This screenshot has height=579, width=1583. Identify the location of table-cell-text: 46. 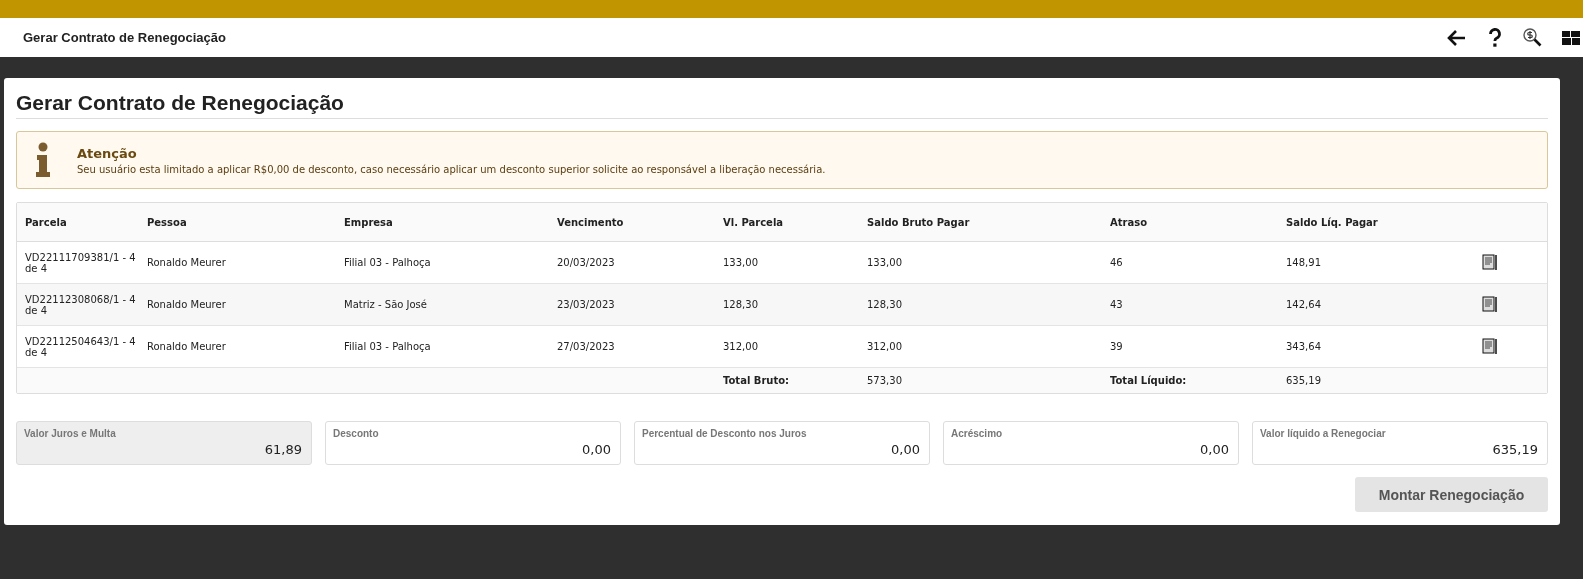
(1116, 262).